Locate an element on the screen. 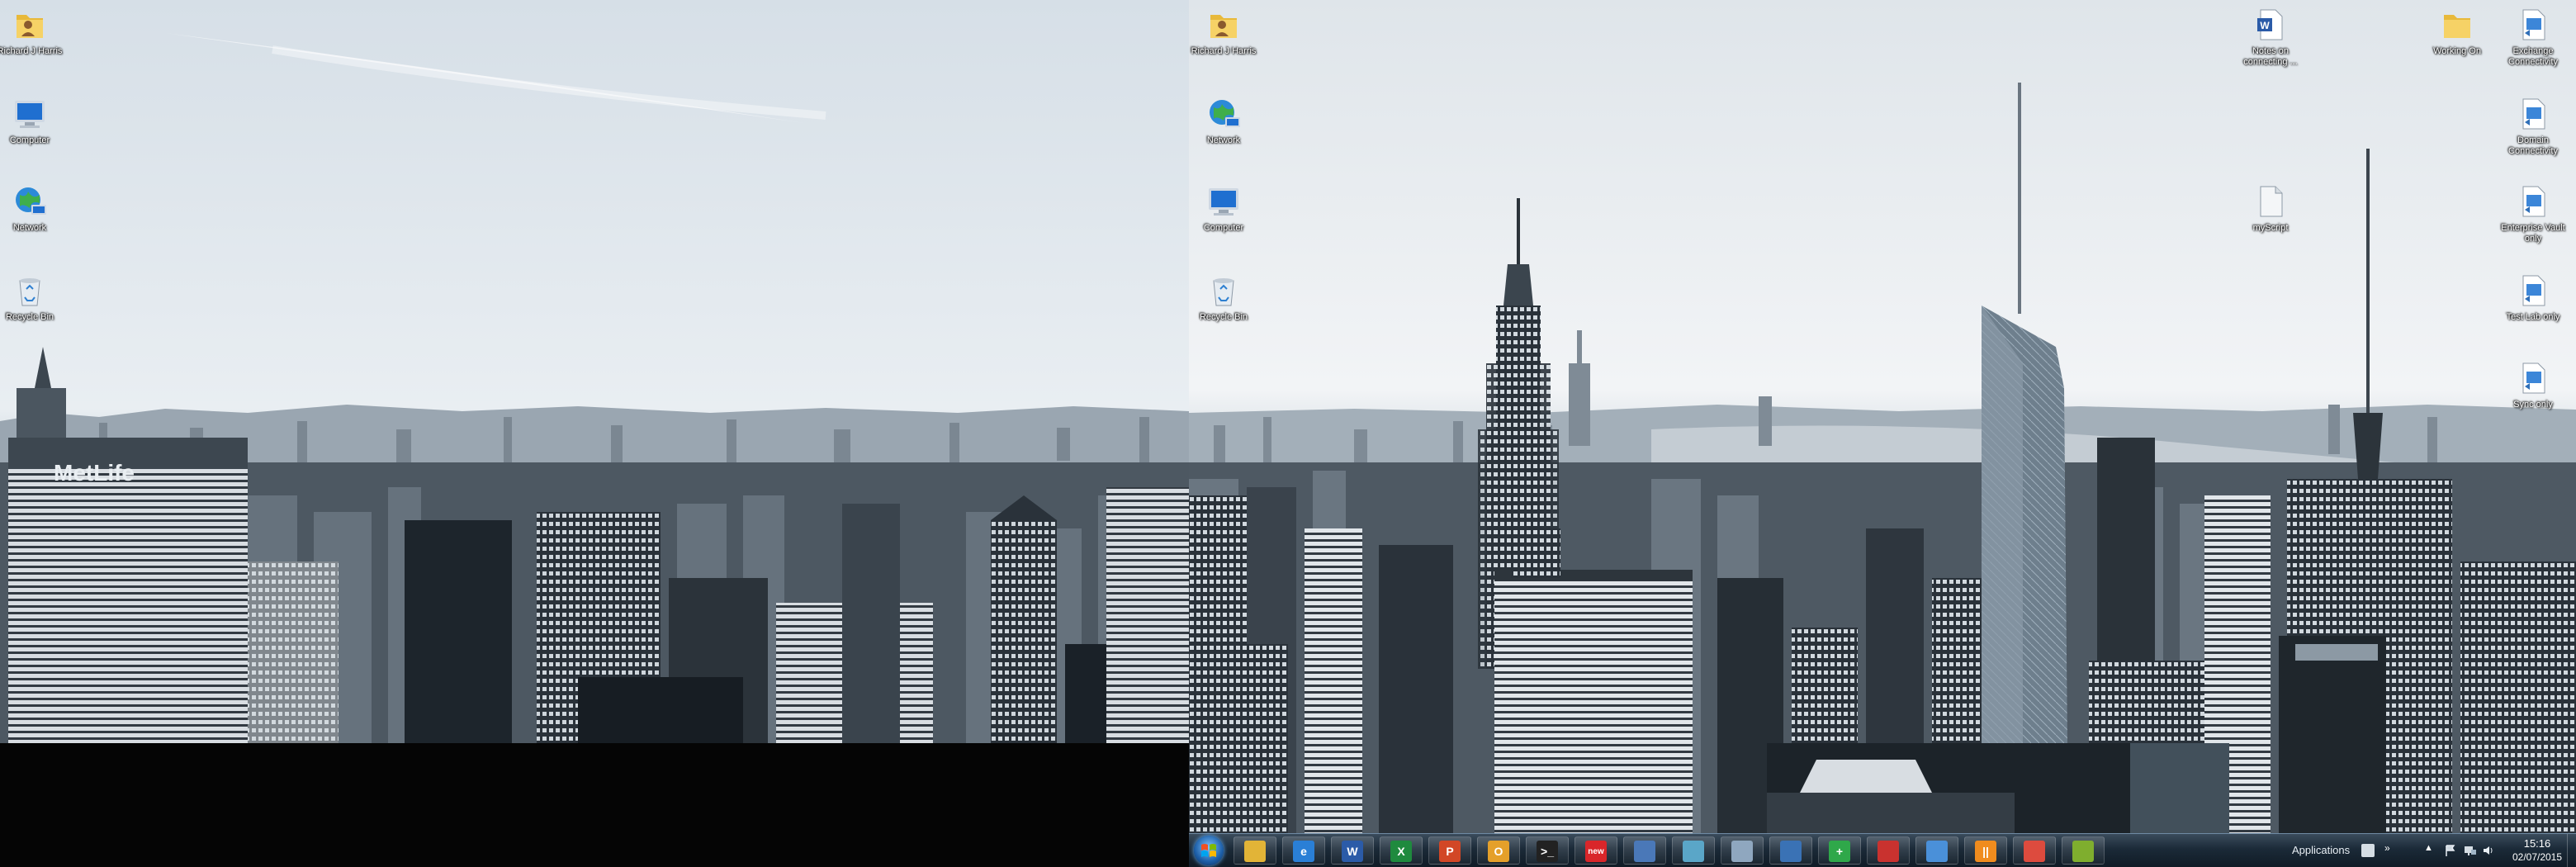 The width and height of the screenshot is (2576, 867). word-document-icon: W is located at coordinates (2270, 24).